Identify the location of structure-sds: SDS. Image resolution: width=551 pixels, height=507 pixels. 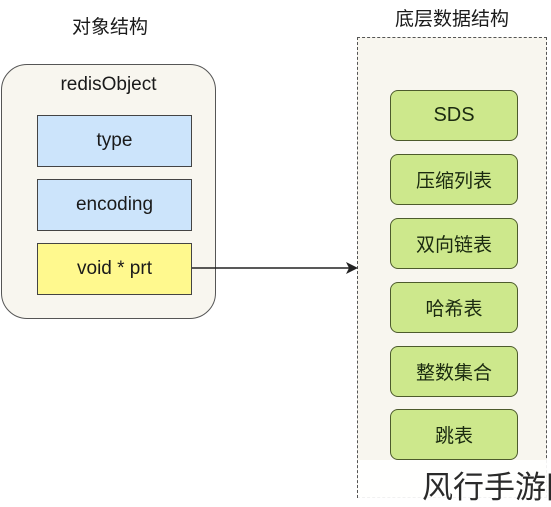
(454, 115).